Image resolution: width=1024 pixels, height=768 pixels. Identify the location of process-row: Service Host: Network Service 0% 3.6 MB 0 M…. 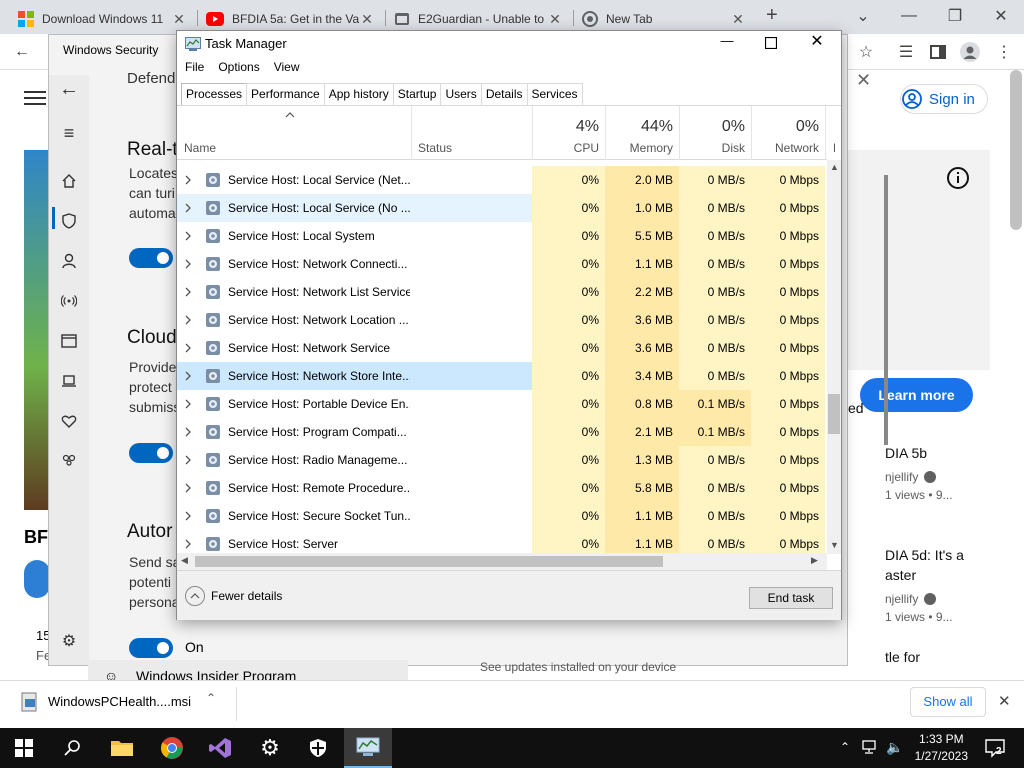
(501, 348).